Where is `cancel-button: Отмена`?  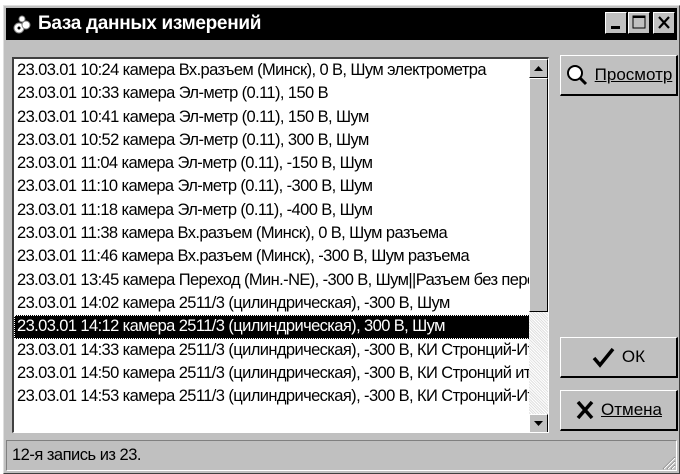
cancel-button: Отмена is located at coordinates (619, 410).